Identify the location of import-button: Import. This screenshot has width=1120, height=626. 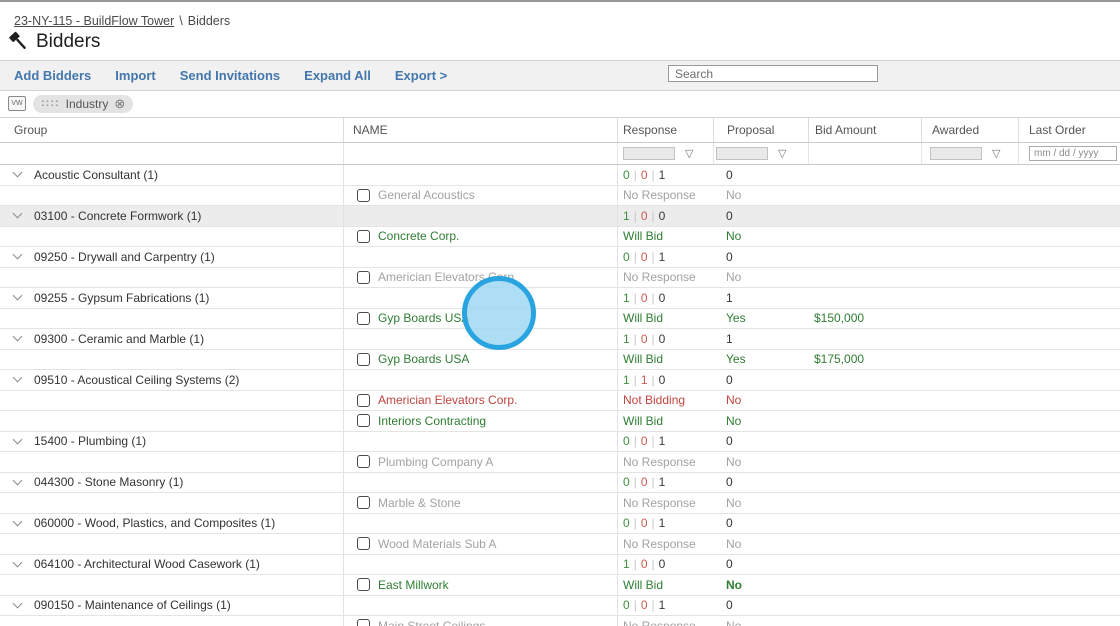
(135, 75).